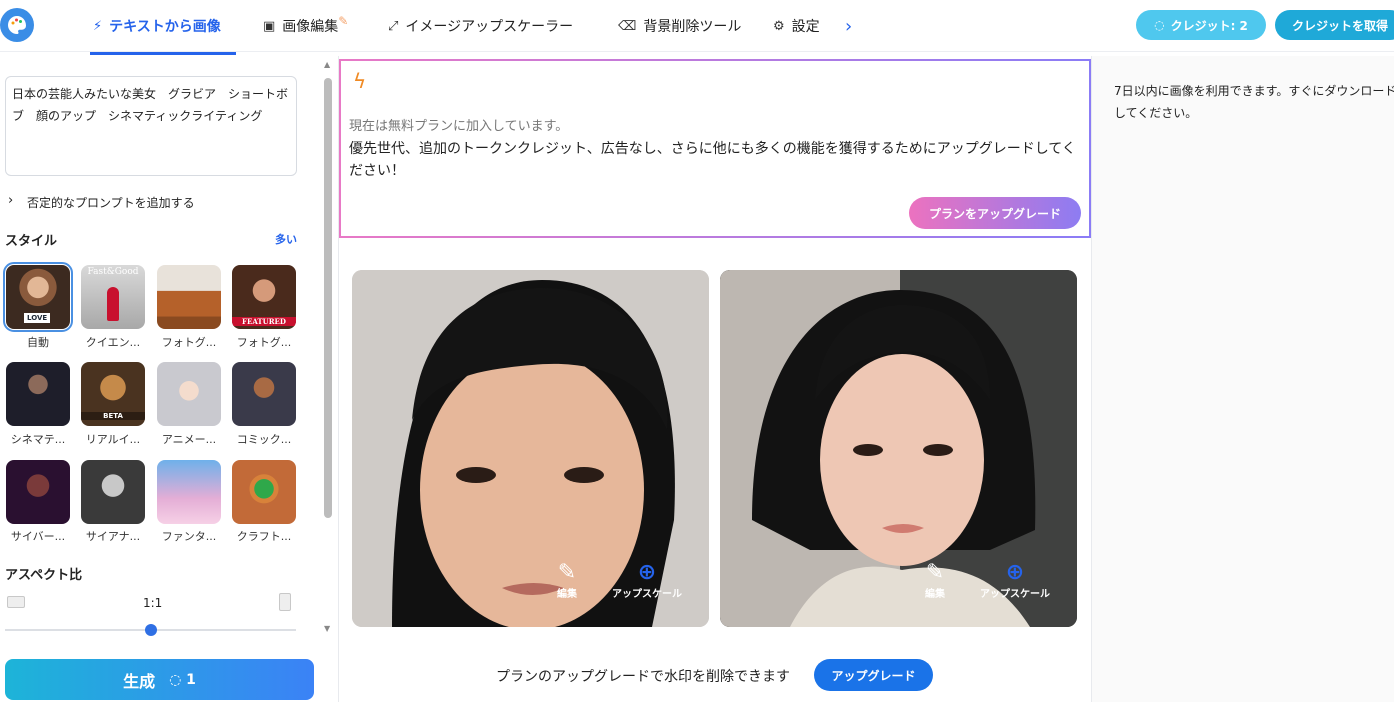  Describe the element at coordinates (16, 602) in the screenshot. I see `landscape-ratio-icon` at that location.